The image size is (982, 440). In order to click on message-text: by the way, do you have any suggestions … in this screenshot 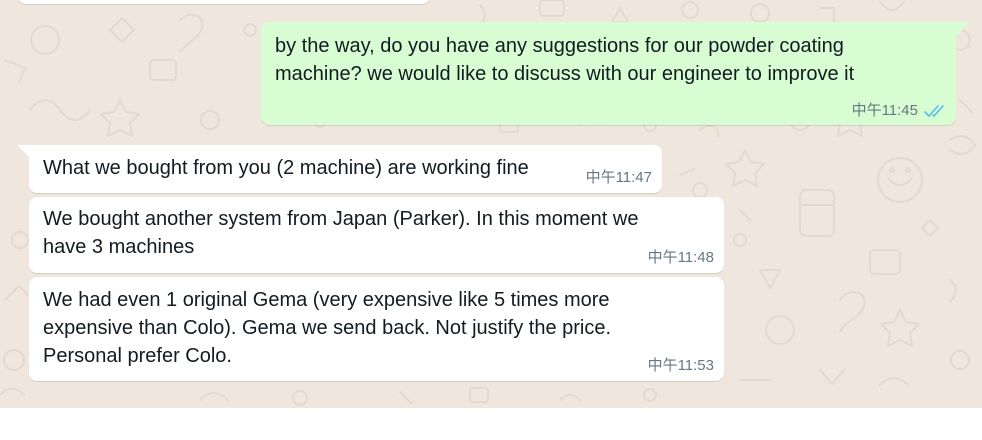, I will do `click(565, 60)`.